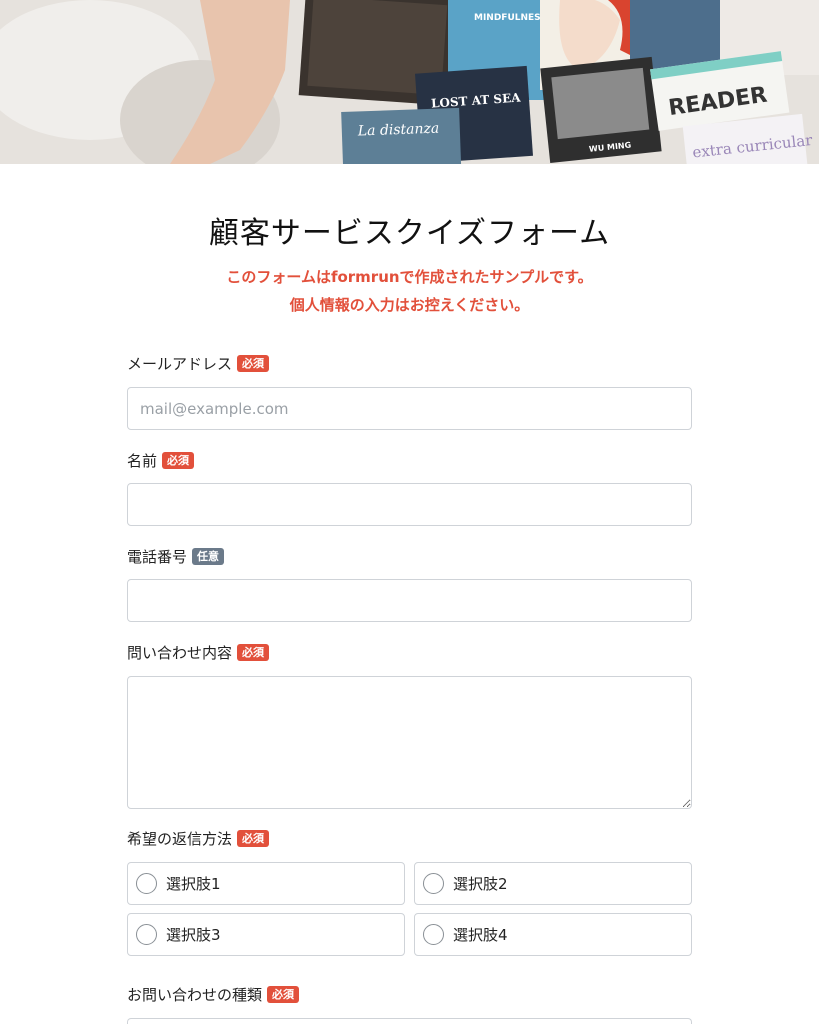  Describe the element at coordinates (157, 557) in the screenshot. I see `phone-label-text: 電話番号` at that location.